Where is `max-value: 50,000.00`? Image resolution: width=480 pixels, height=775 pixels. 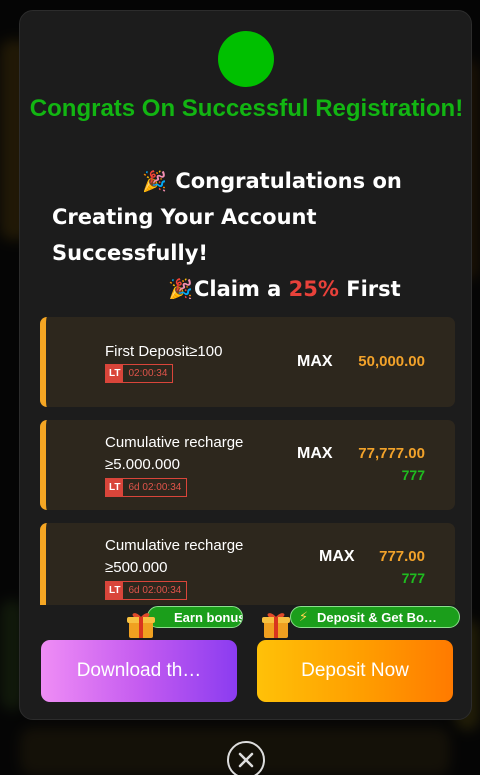
max-value: 50,000.00 is located at coordinates (391, 361).